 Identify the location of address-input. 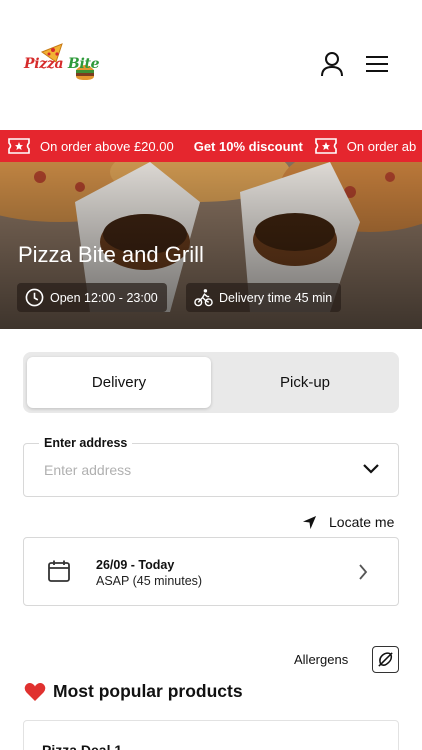
(194, 470).